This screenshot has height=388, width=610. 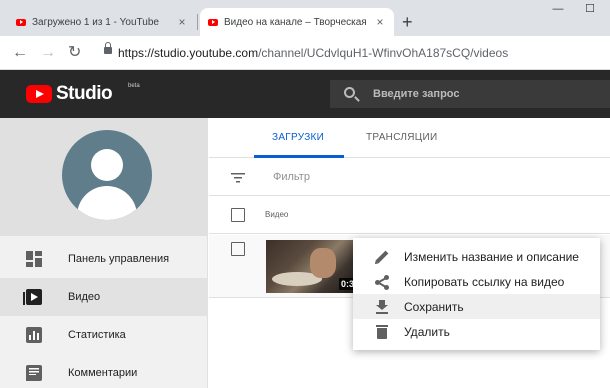 What do you see at coordinates (382, 332) in the screenshot?
I see `delete-icon` at bounding box center [382, 332].